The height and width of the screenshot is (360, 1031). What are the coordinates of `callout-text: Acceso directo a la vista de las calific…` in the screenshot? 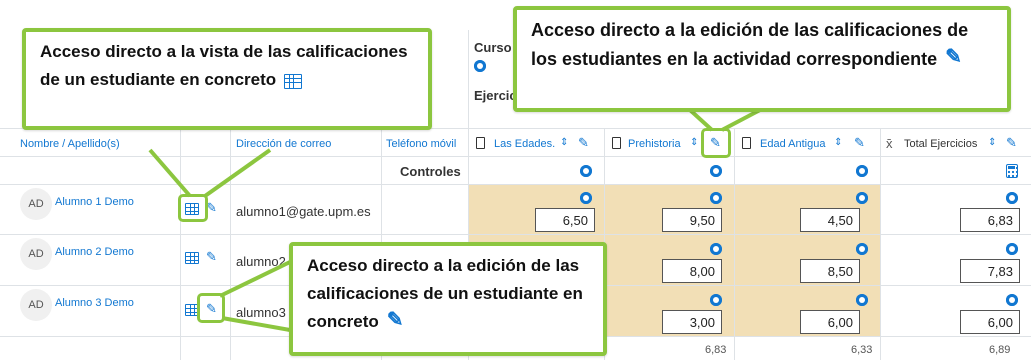 It's located at (224, 65).